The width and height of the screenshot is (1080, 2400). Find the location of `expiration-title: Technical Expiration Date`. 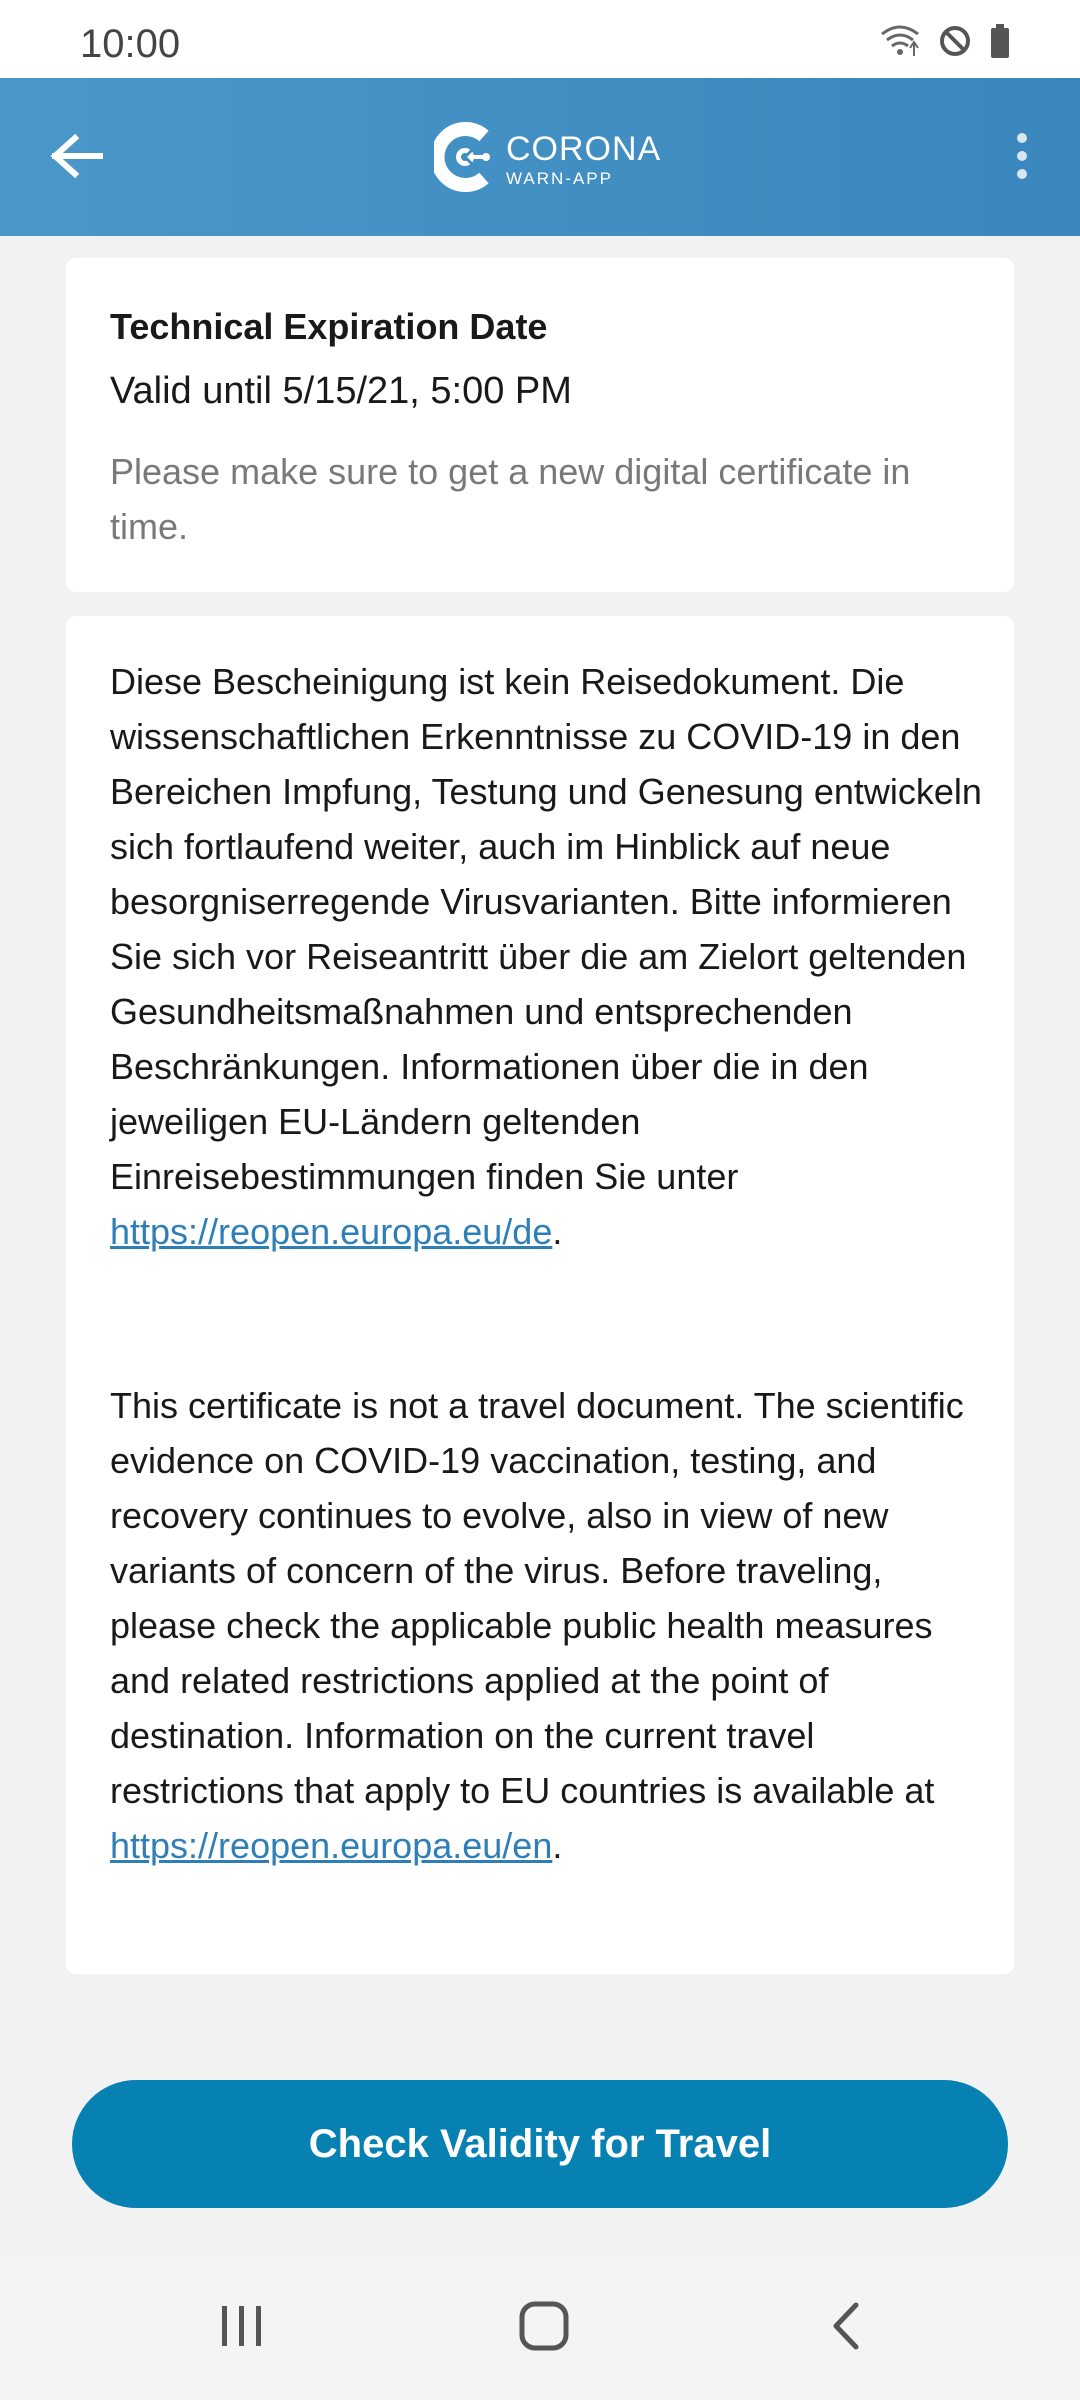

expiration-title: Technical Expiration Date is located at coordinates (329, 326).